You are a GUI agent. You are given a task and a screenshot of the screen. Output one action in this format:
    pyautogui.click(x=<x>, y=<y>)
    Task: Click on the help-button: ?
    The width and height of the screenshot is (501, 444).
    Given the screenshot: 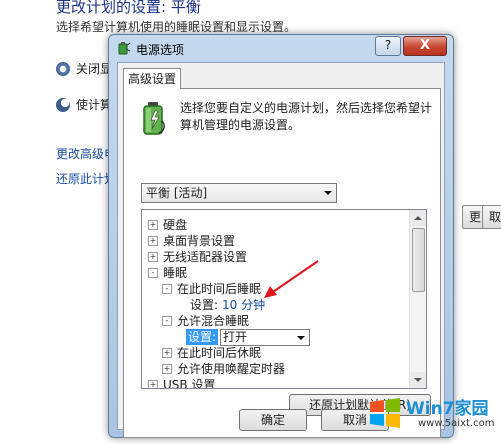 What is the action you would take?
    pyautogui.click(x=388, y=46)
    